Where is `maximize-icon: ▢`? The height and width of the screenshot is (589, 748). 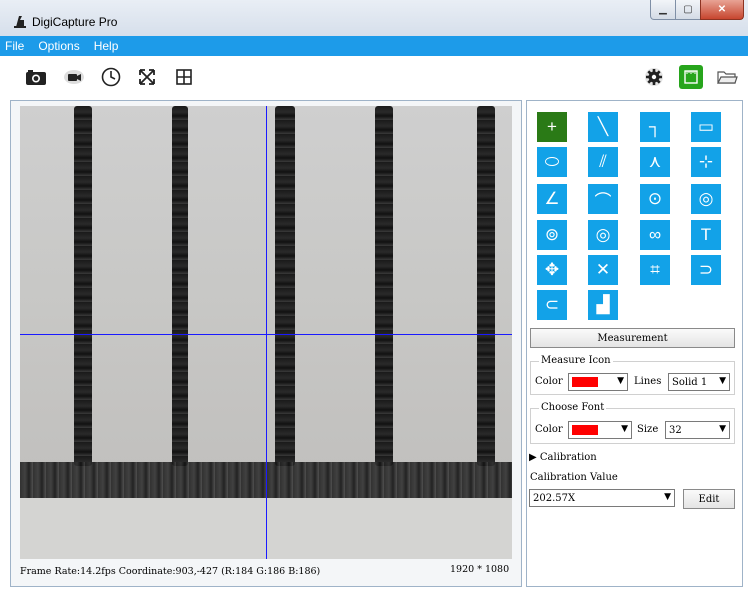
maximize-icon: ▢ is located at coordinates (688, 10).